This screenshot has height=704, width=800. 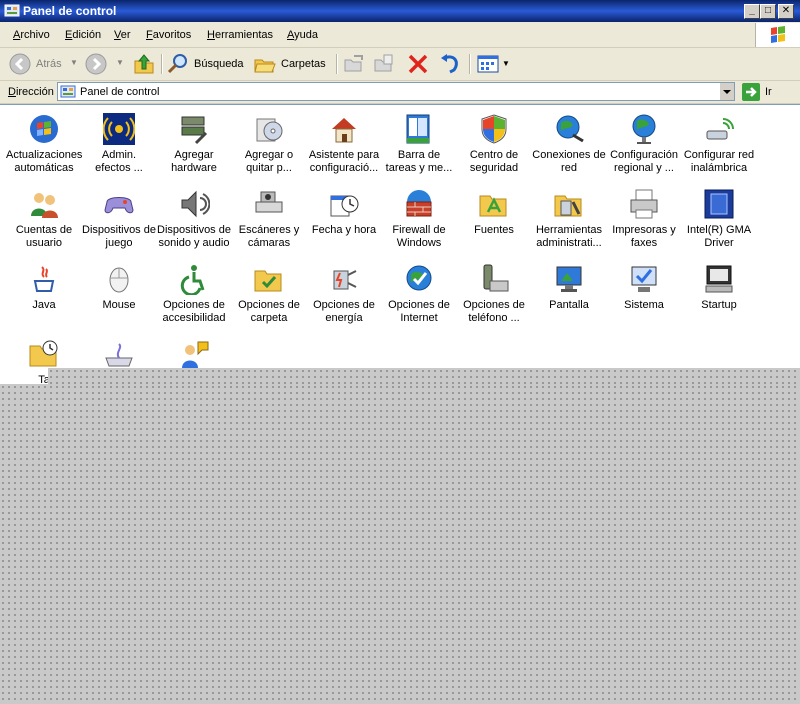 What do you see at coordinates (31, 35) in the screenshot?
I see `menu-archivo: Archivo` at bounding box center [31, 35].